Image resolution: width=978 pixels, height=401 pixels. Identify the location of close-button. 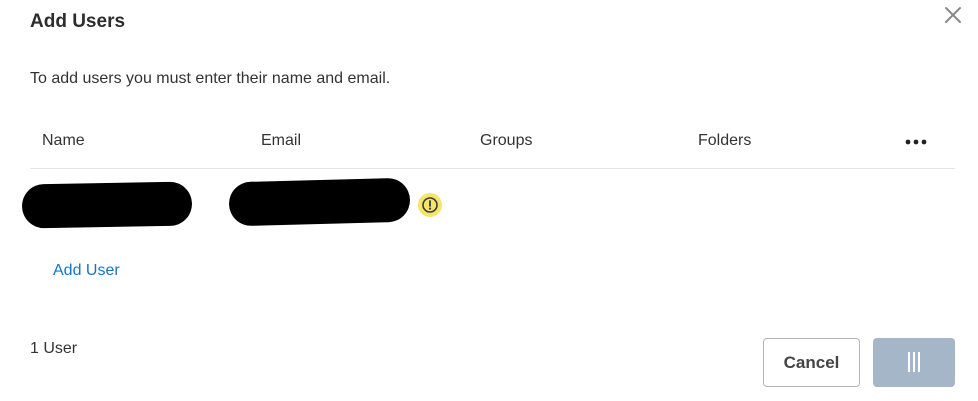
(953, 15).